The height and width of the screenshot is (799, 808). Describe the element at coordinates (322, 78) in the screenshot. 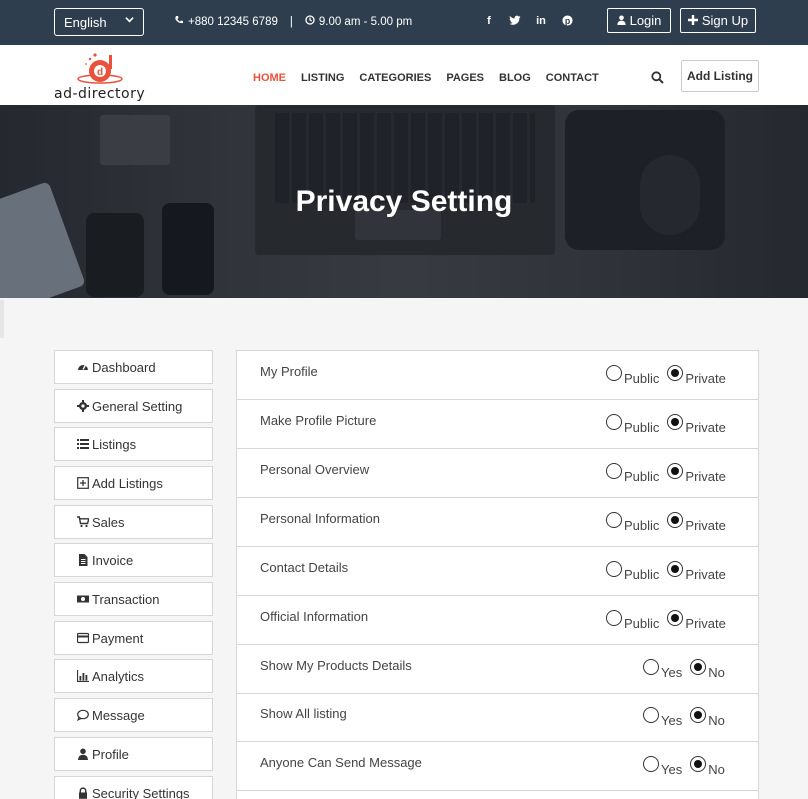

I see `nav-item-listing: LISTING` at that location.